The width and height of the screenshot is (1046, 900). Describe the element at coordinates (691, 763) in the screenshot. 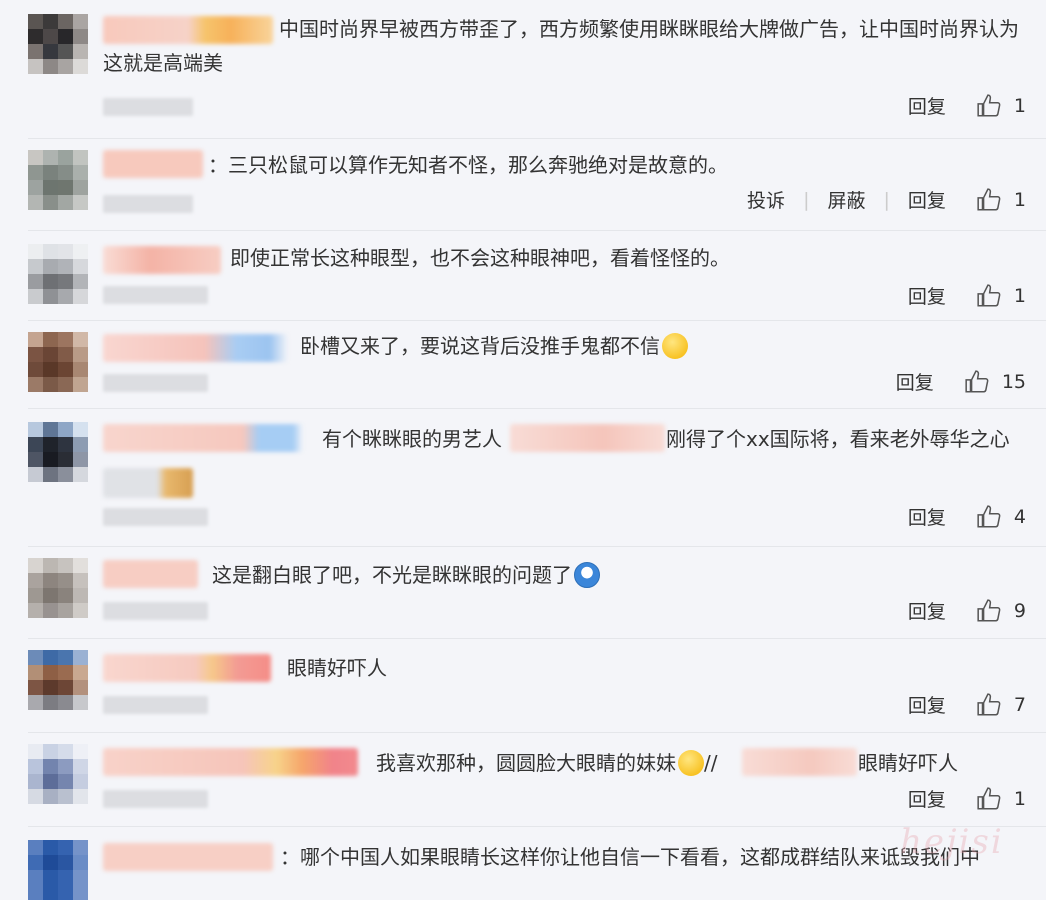

I see `yum-face-emoji` at that location.